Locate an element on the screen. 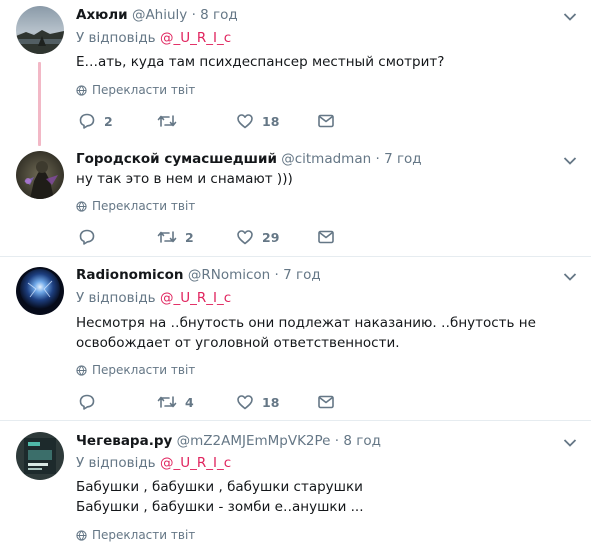 The height and width of the screenshot is (546, 591). tweet-actions: 4 18 is located at coordinates (216, 402).